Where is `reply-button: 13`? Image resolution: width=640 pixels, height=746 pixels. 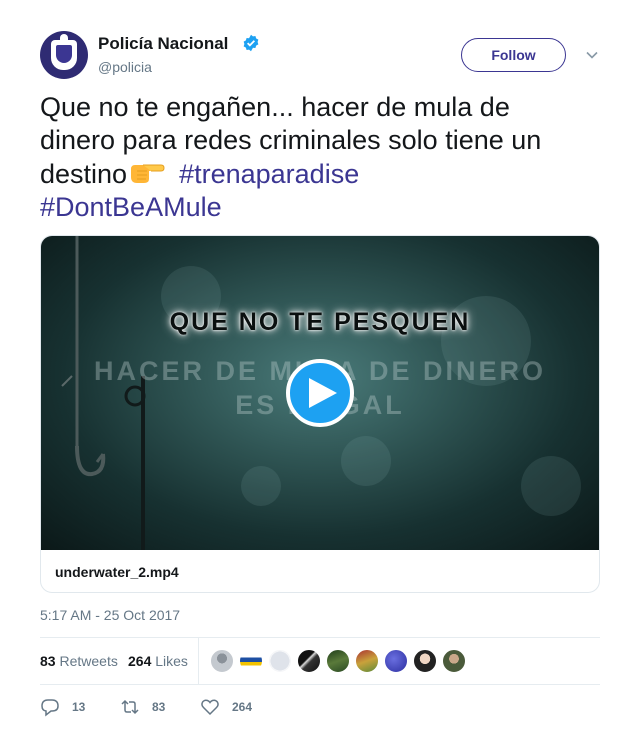
reply-button: 13 is located at coordinates (62, 707).